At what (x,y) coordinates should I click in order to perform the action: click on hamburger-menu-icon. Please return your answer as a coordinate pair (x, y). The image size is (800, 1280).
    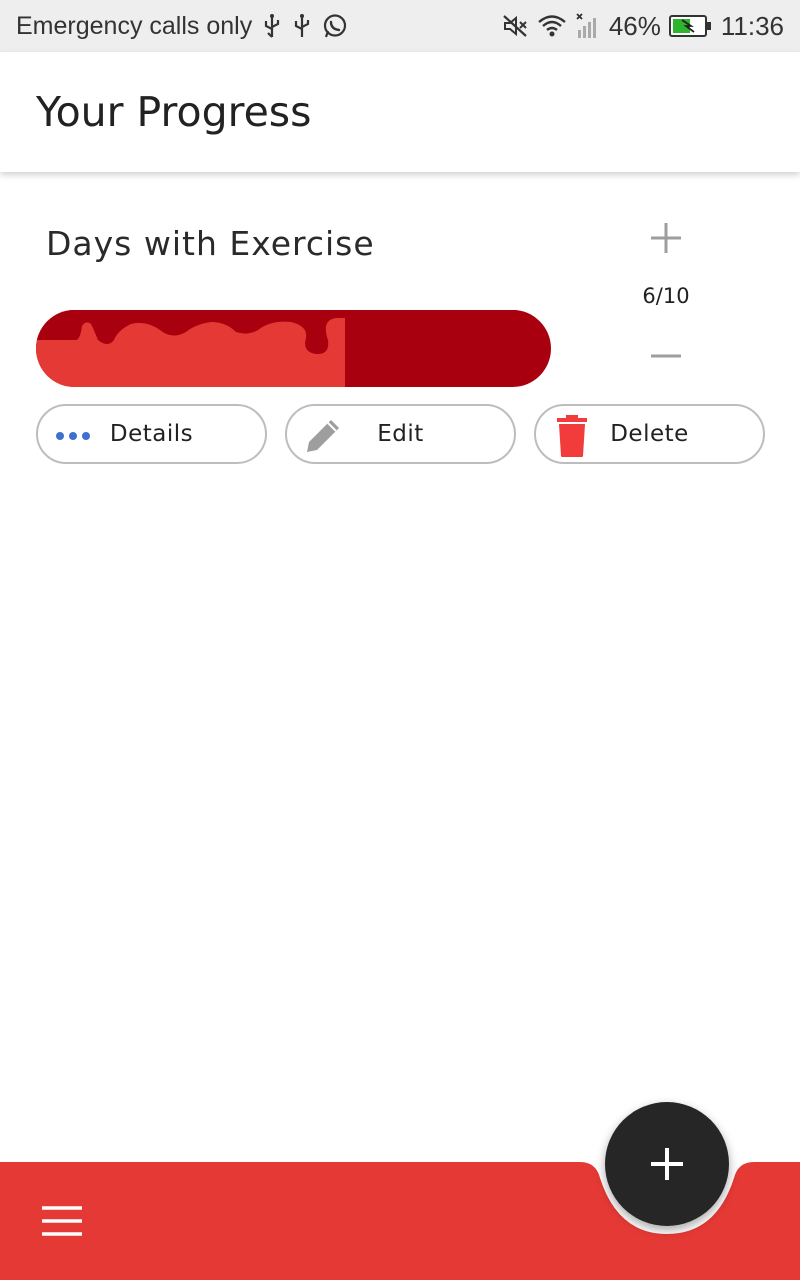
    Looking at the image, I should click on (62, 1221).